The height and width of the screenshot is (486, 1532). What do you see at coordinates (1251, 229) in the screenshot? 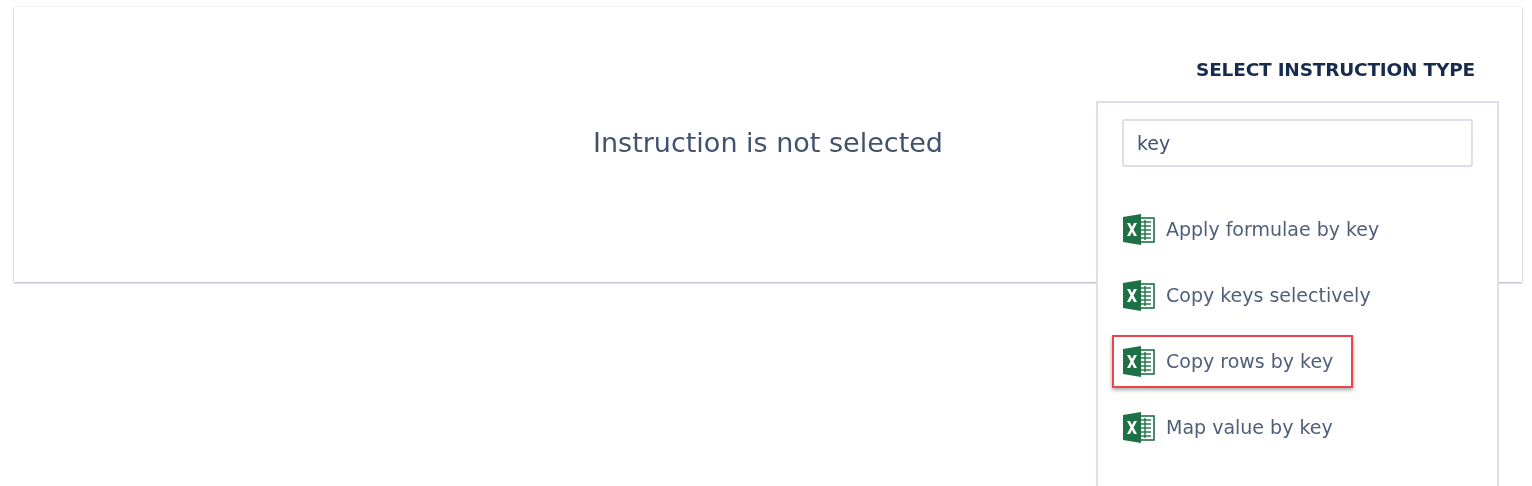
I see `menu-option: Apply formulae by key` at bounding box center [1251, 229].